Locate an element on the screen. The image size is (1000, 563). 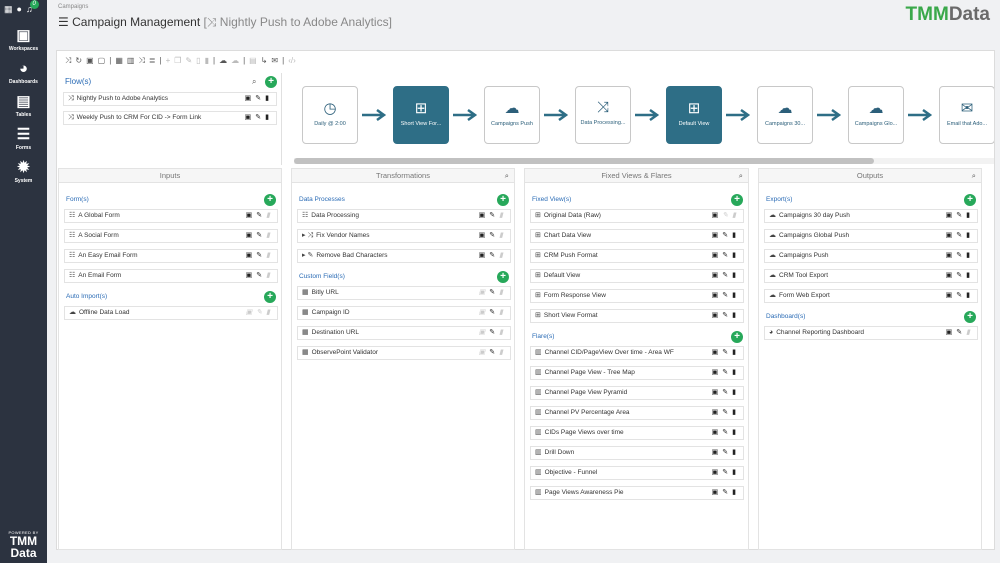
menu-icon: ☰ is located at coordinates (63, 22).